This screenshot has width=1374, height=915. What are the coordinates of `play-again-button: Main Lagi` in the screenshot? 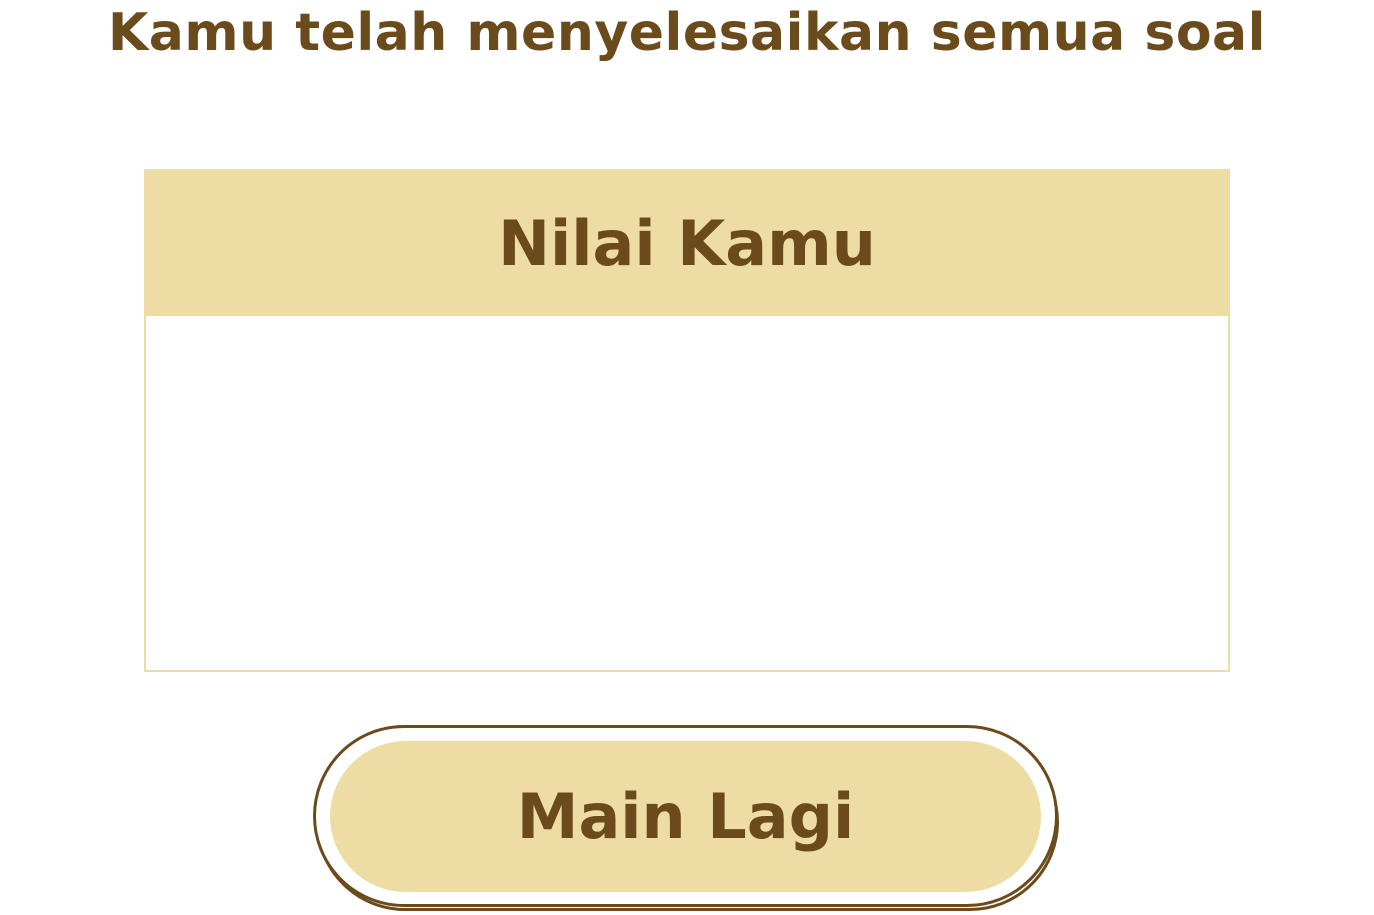 It's located at (685, 816).